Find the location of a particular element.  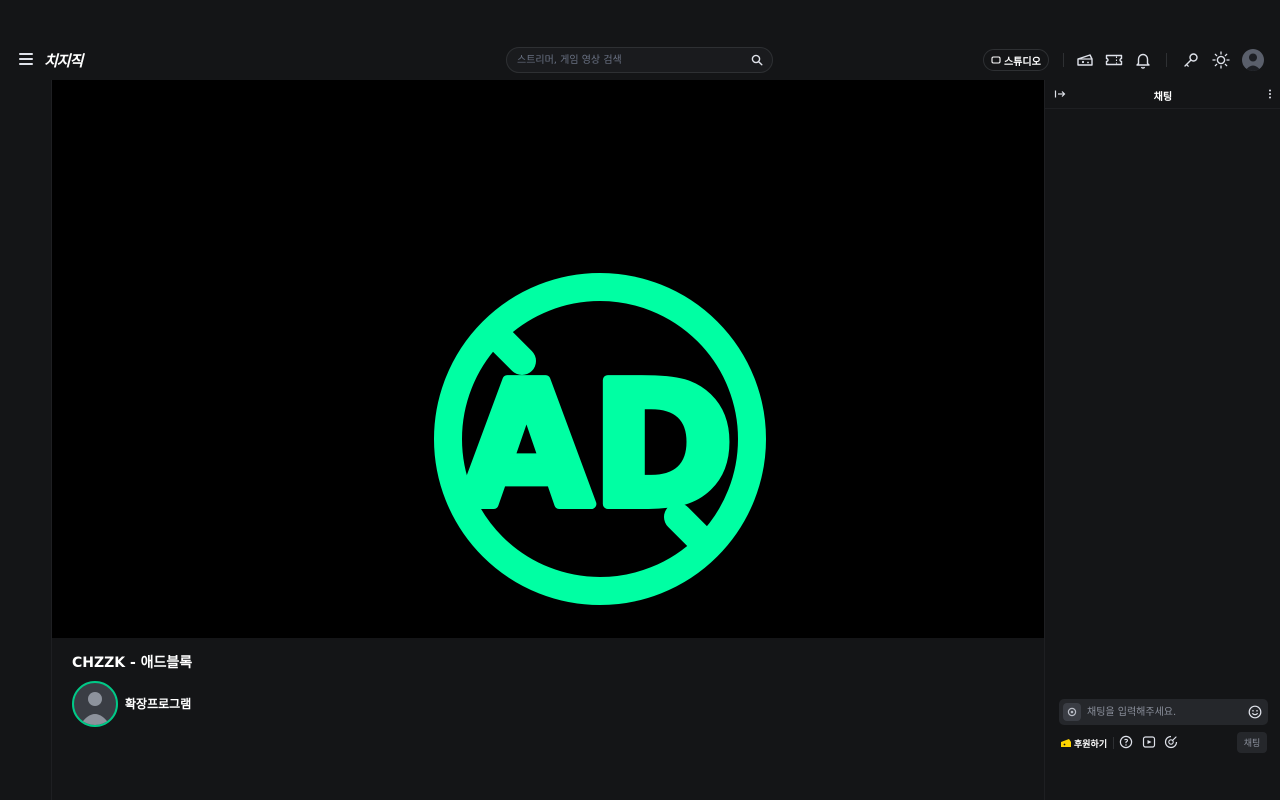

chat-header: 채팅 is located at coordinates (1162, 94).